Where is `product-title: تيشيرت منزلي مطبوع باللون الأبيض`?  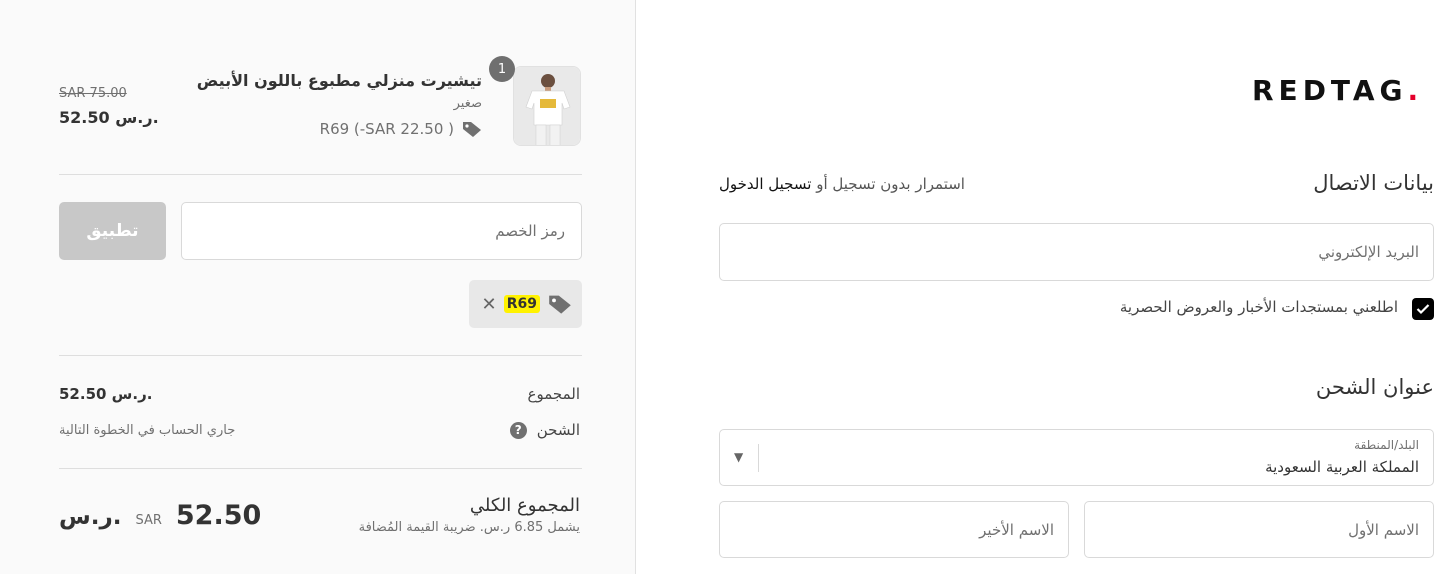 product-title: تيشيرت منزلي مطبوع باللون الأبيض is located at coordinates (339, 80).